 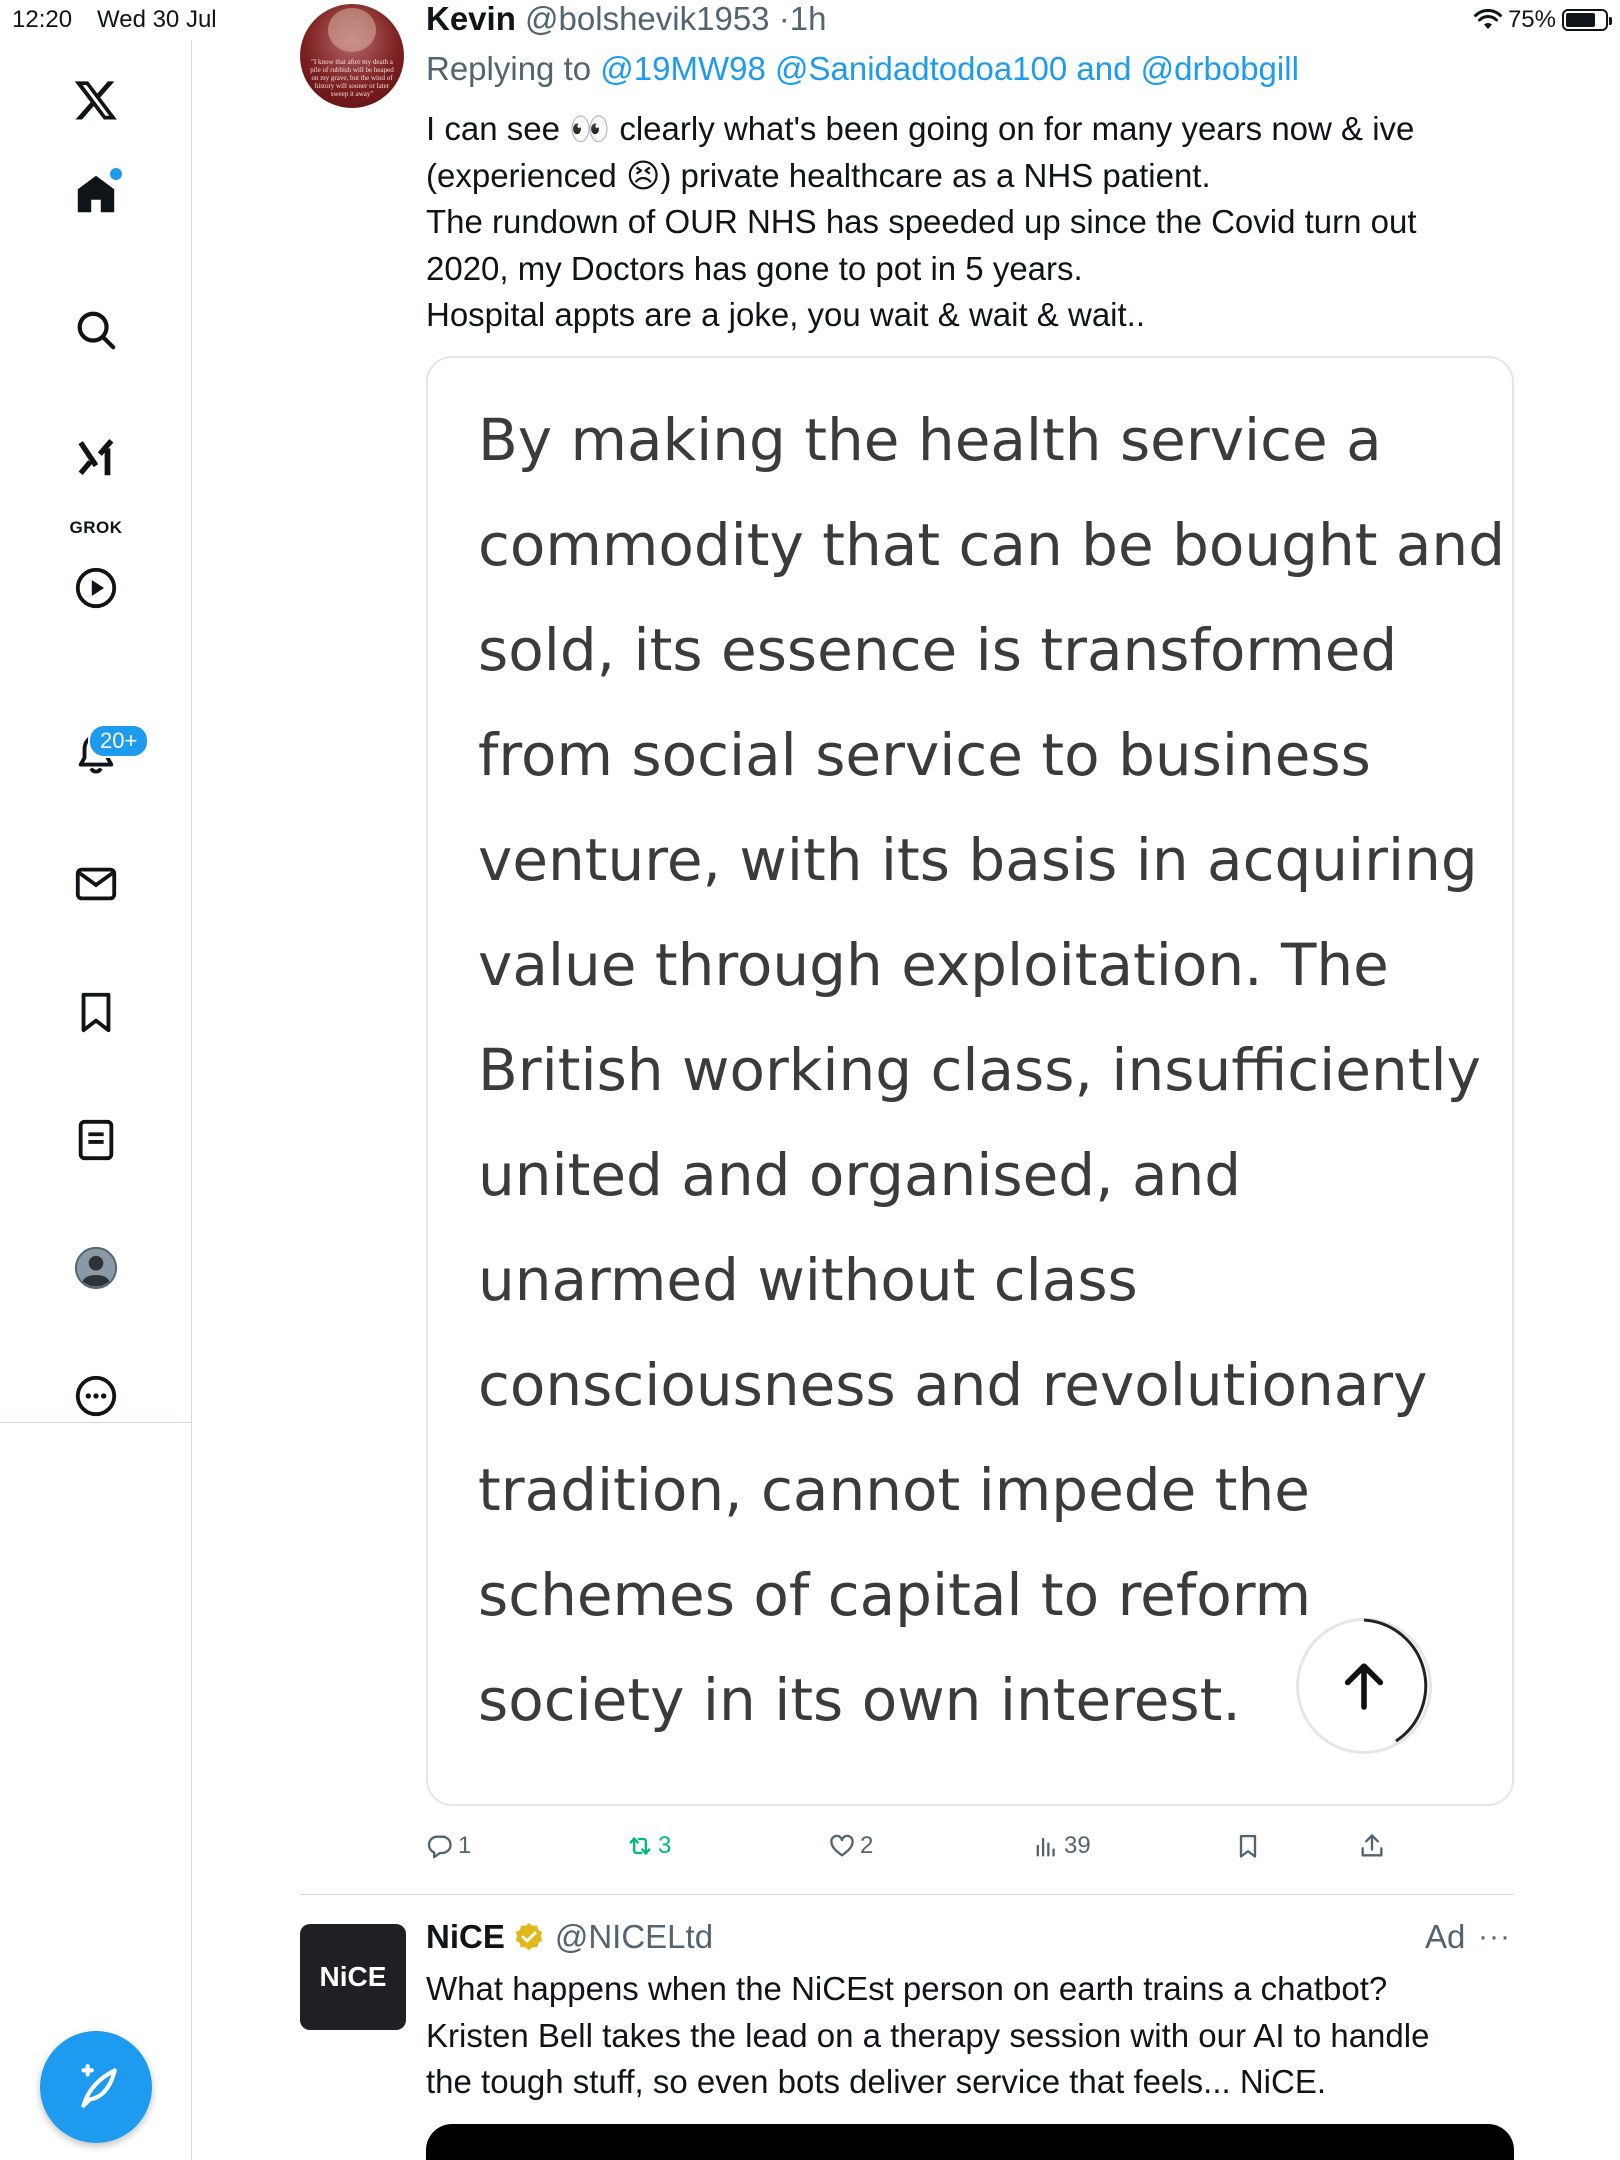 What do you see at coordinates (1103, 68) in the screenshot?
I see `reply-and: and` at bounding box center [1103, 68].